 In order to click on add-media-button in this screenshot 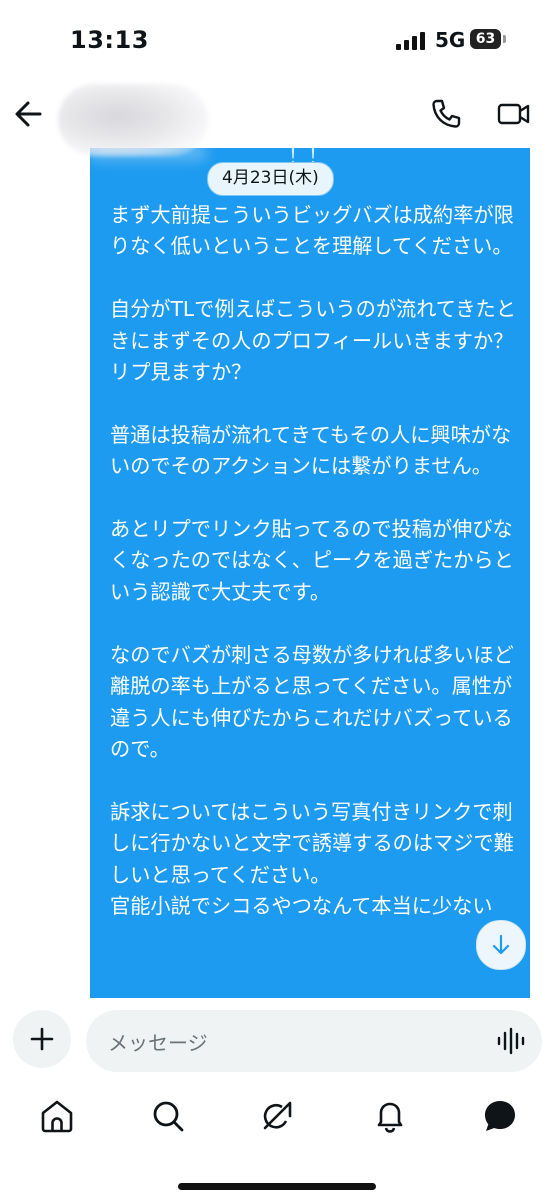, I will do `click(42, 1039)`.